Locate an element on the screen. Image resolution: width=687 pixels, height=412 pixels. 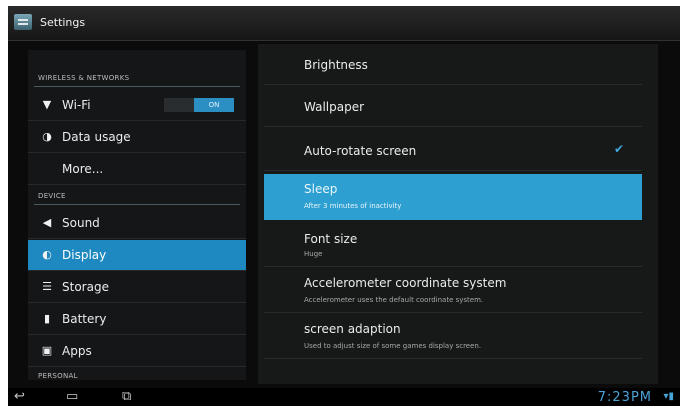
back-icon: ↩ is located at coordinates (19, 397).